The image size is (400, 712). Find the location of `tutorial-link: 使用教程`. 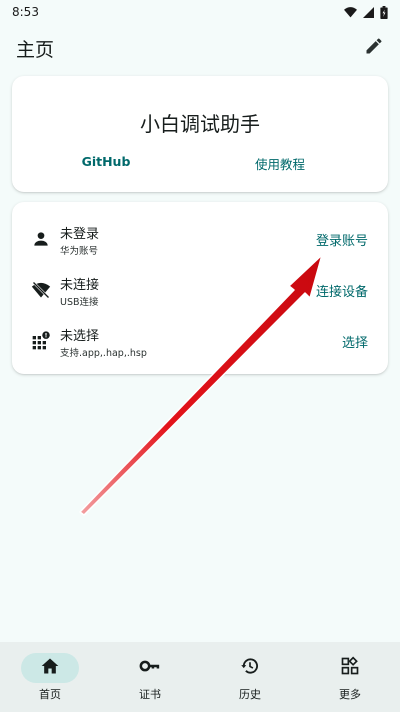

tutorial-link: 使用教程 is located at coordinates (280, 163).